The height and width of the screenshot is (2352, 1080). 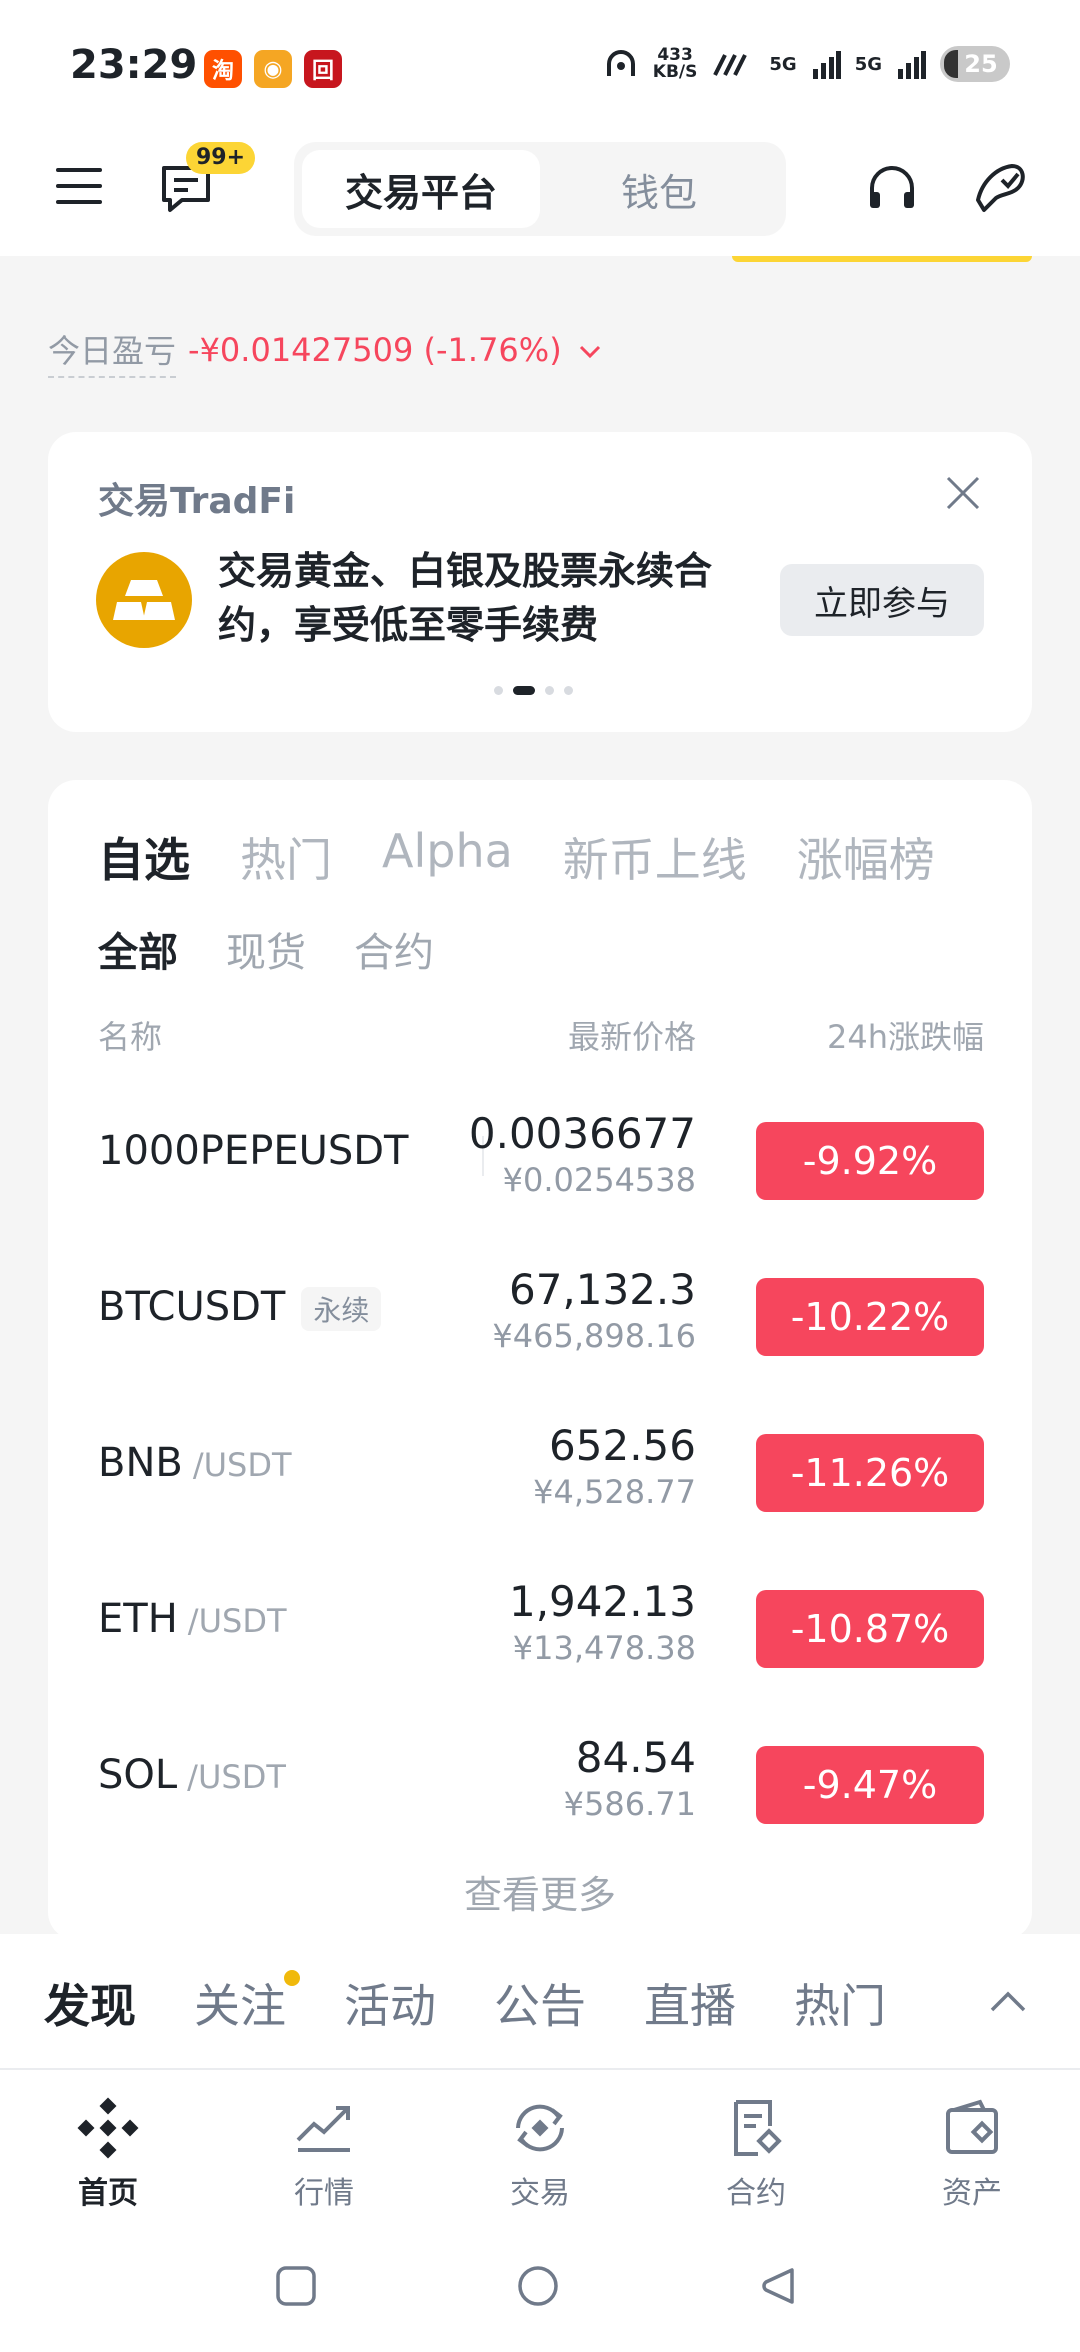 What do you see at coordinates (465, 2003) in the screenshot?
I see `feed-tabs: 发现 关注 活动 公告 直播 热门` at bounding box center [465, 2003].